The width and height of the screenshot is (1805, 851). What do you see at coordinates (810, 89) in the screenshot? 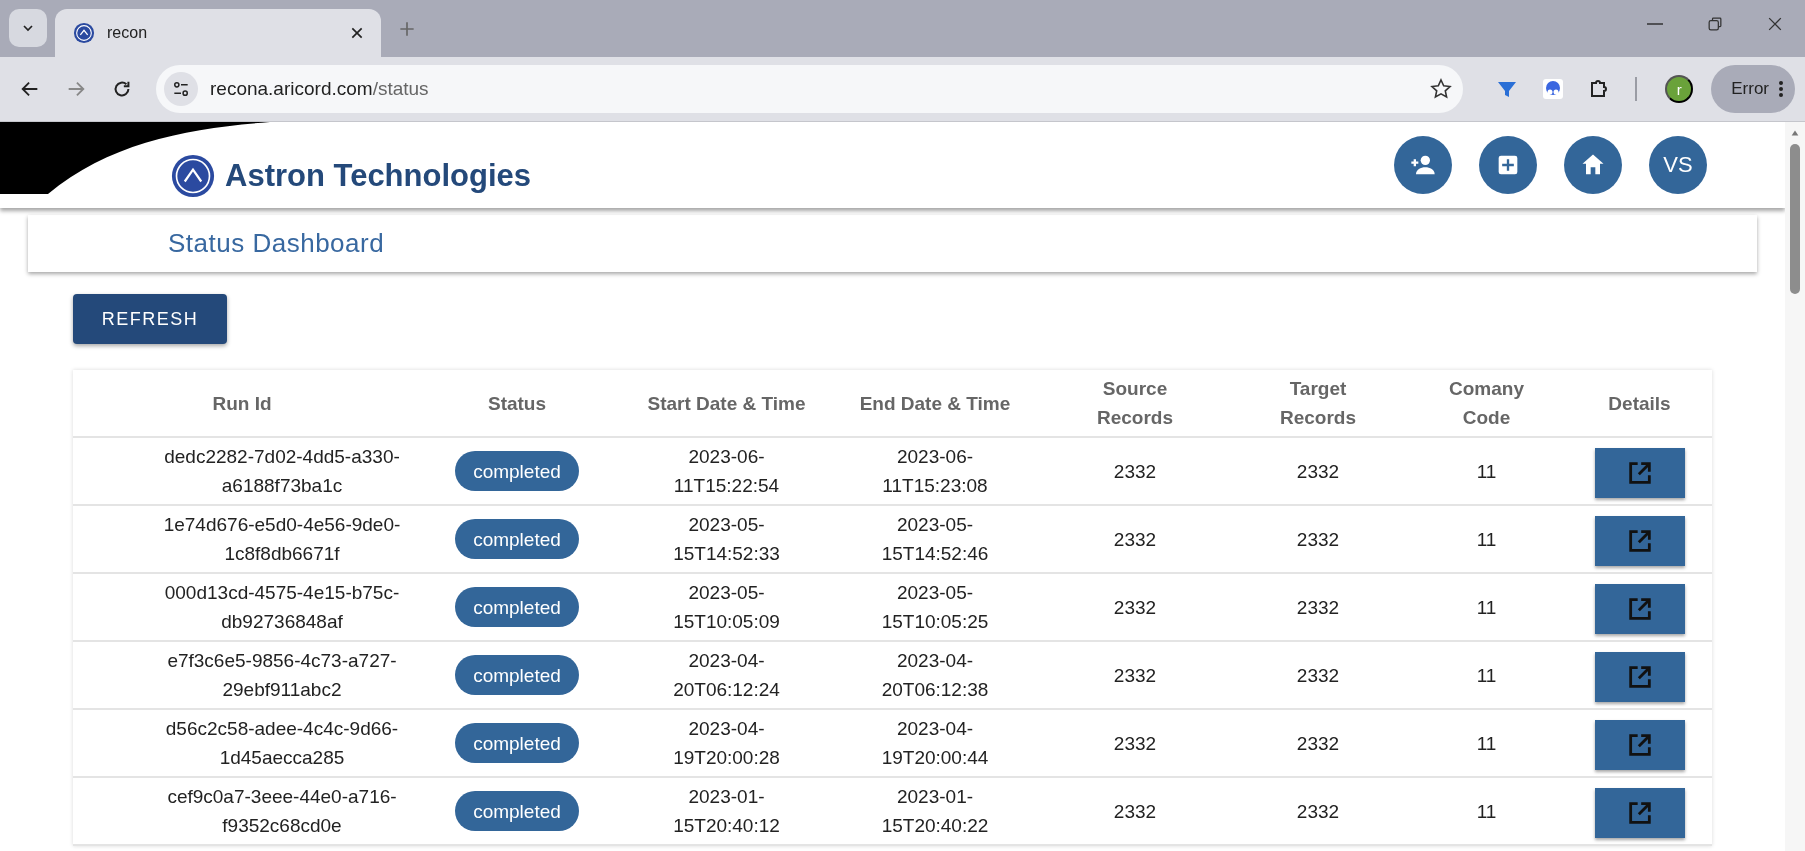
I see `address-bar: recona.aricord.com/status` at bounding box center [810, 89].